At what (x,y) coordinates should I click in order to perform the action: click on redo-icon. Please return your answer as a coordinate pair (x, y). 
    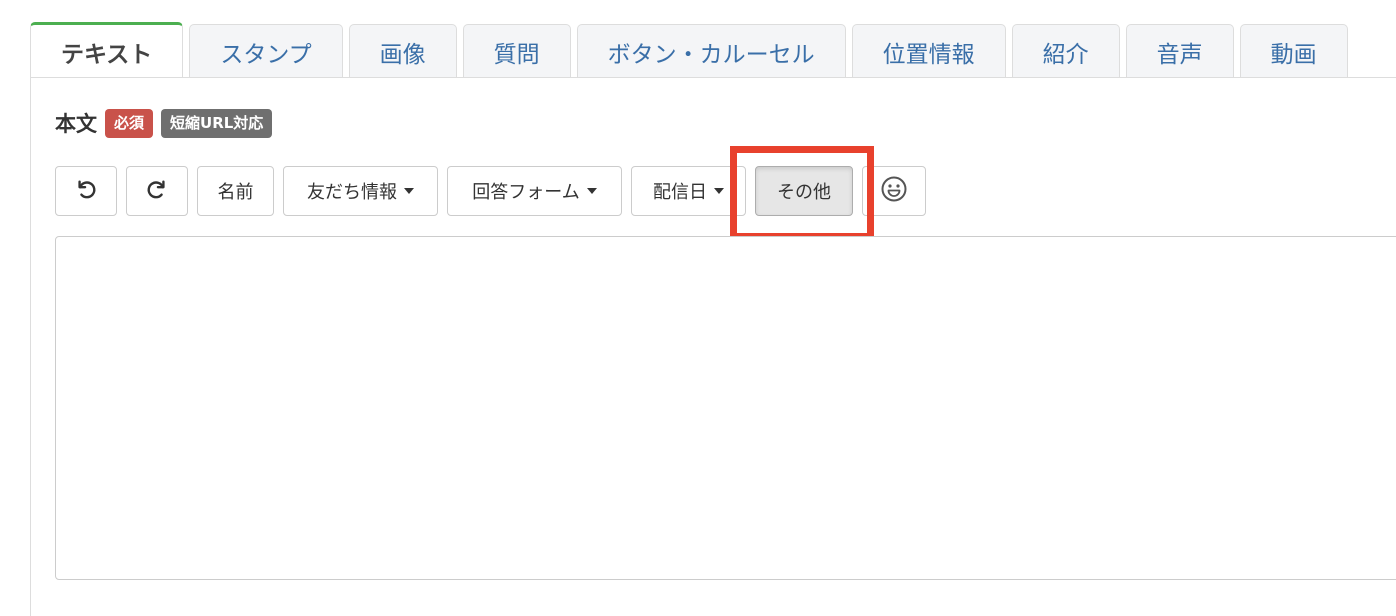
    Looking at the image, I should click on (157, 191).